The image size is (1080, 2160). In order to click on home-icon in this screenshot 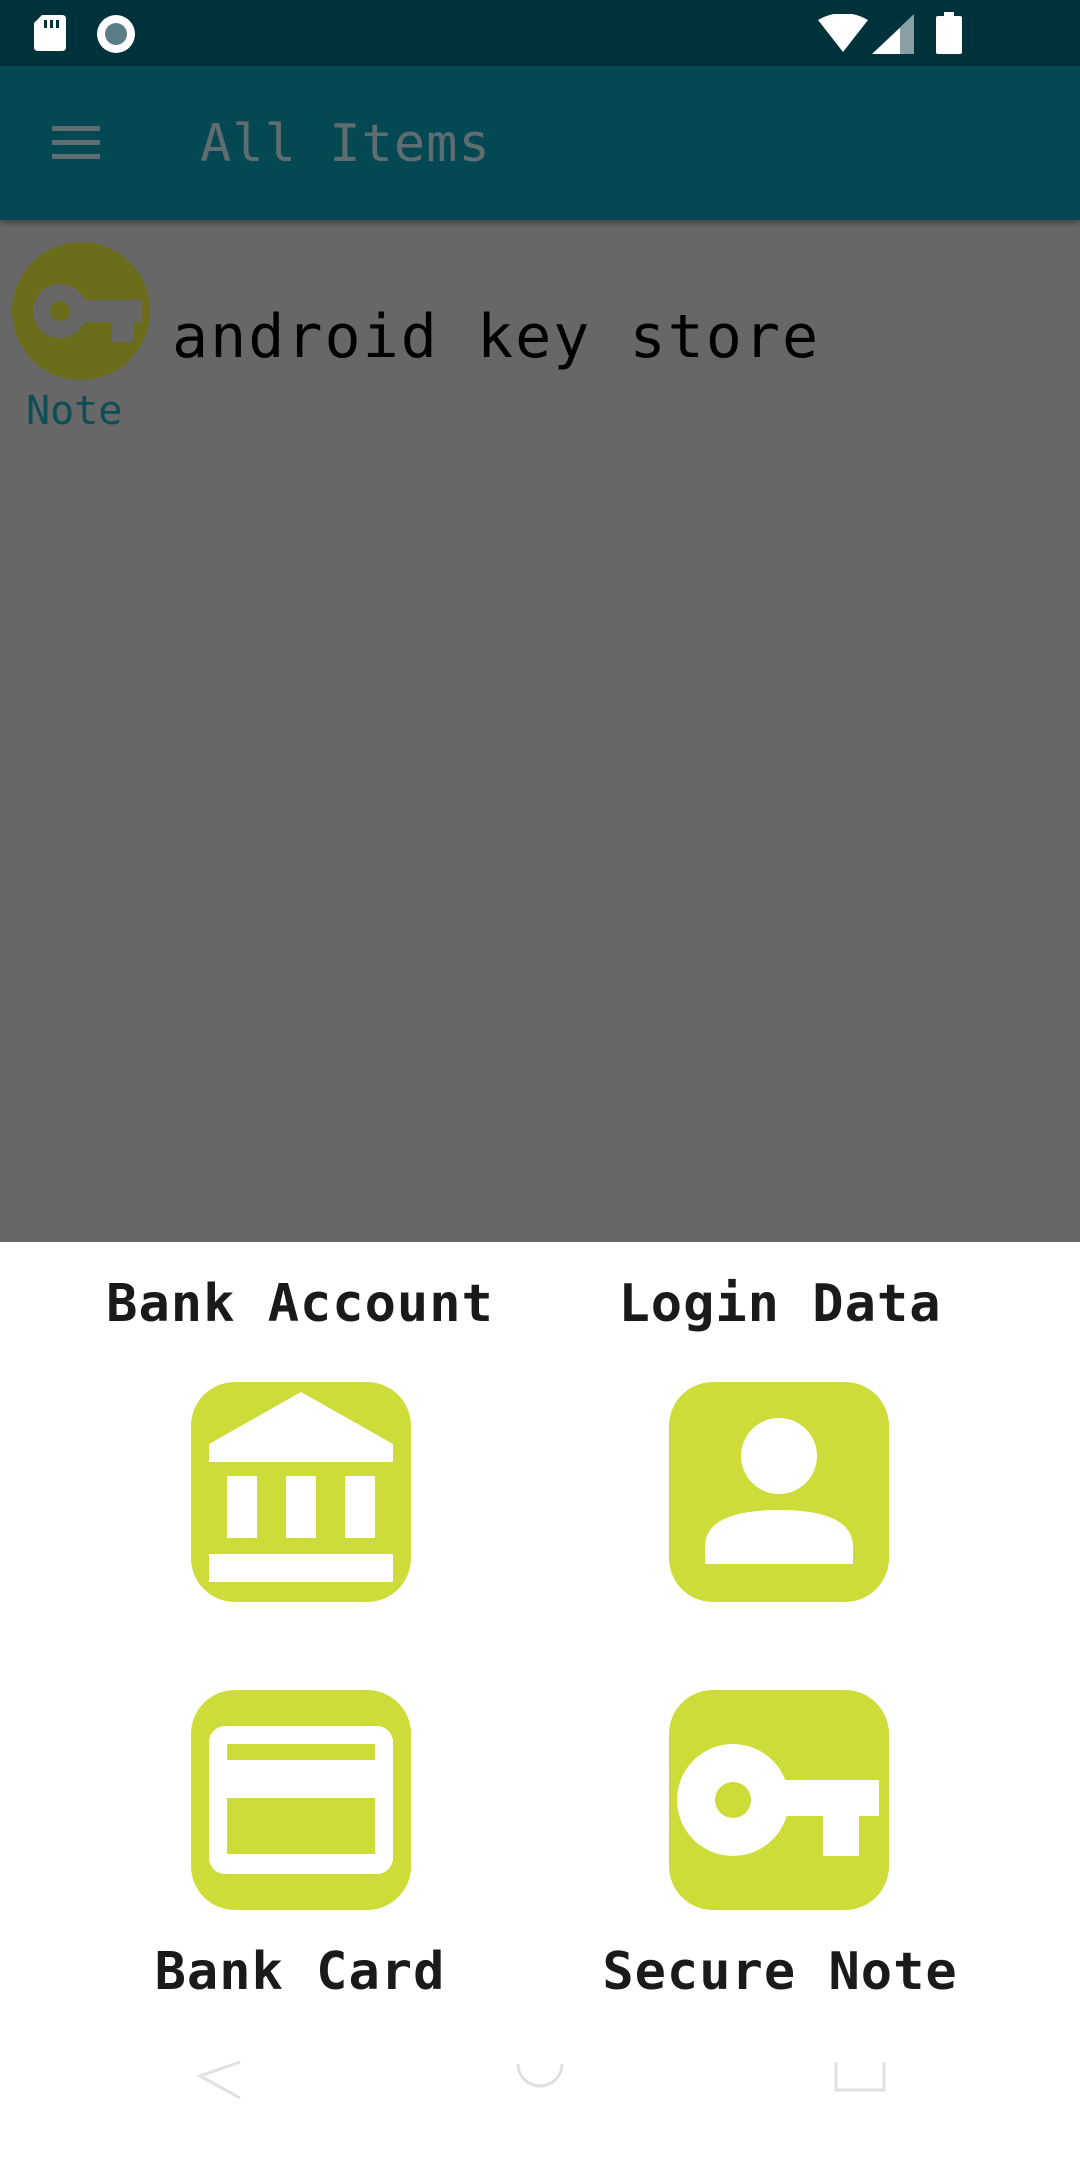, I will do `click(540, 2080)`.